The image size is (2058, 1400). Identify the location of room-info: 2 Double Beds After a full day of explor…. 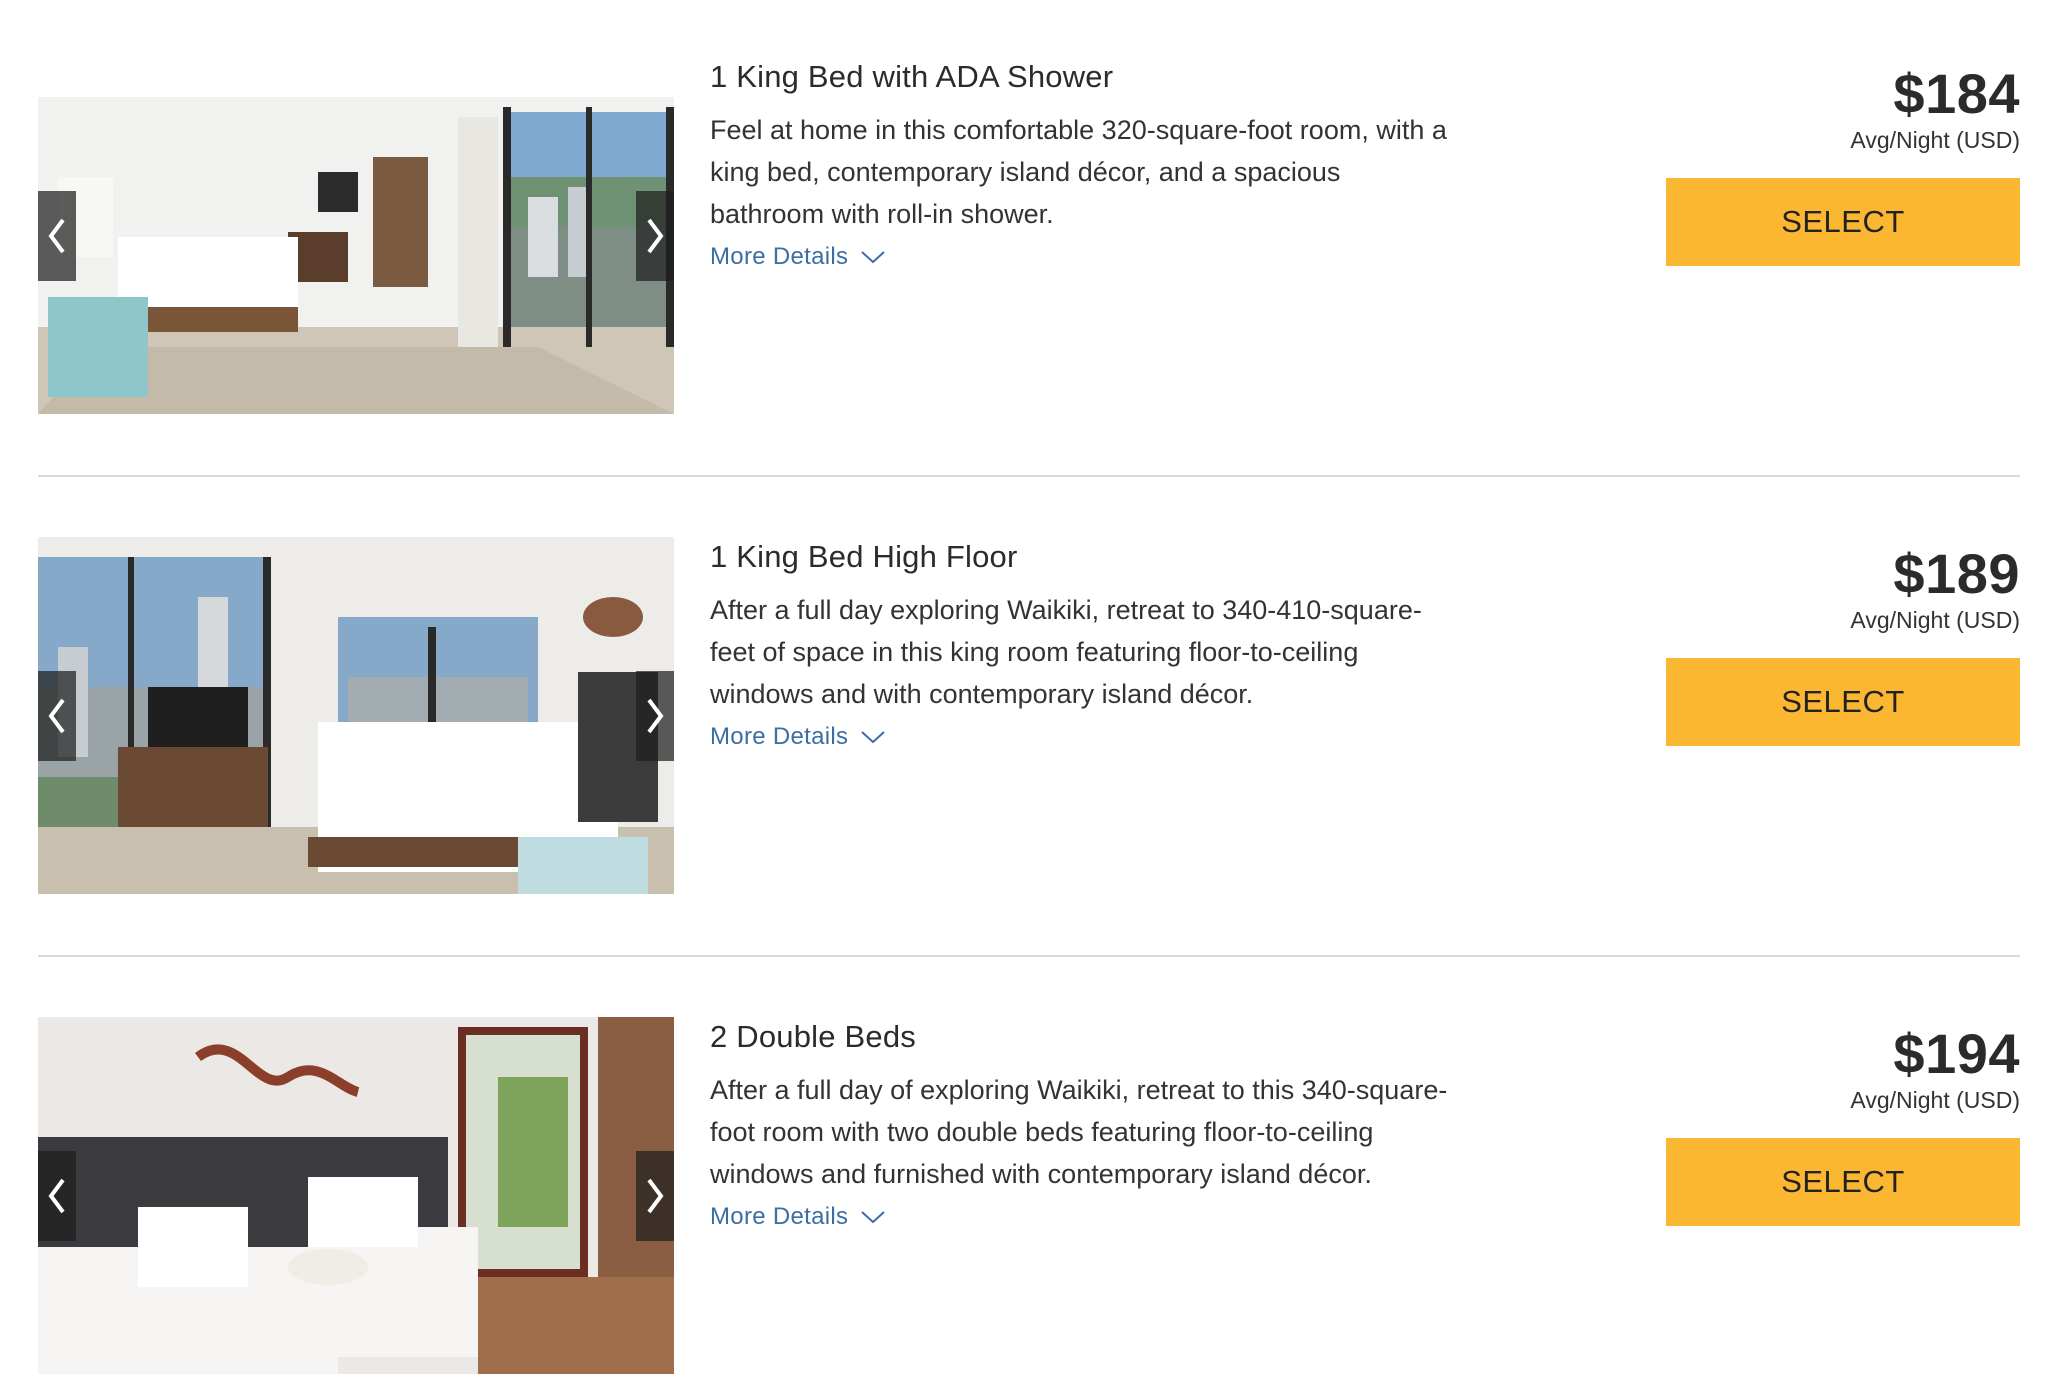
(1090, 1124).